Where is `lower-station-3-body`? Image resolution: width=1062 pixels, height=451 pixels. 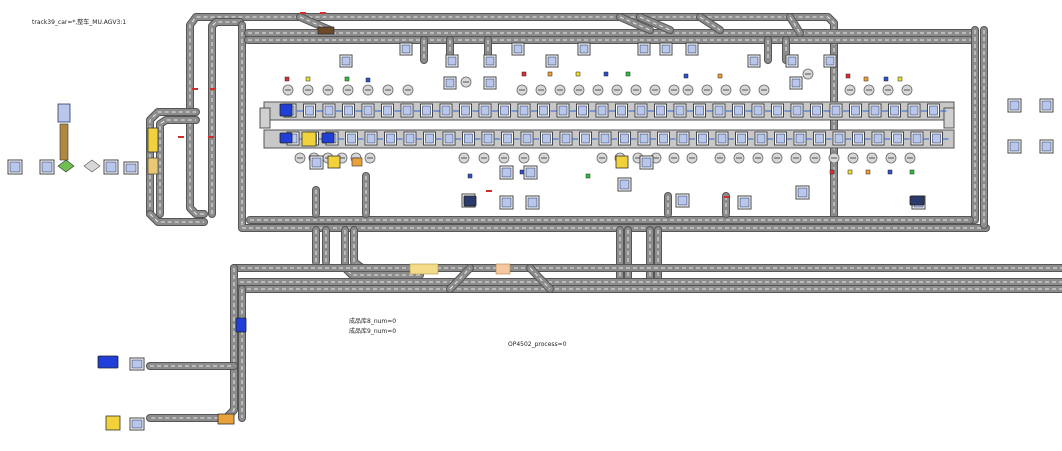
lower-station-3-body is located at coordinates (530, 172).